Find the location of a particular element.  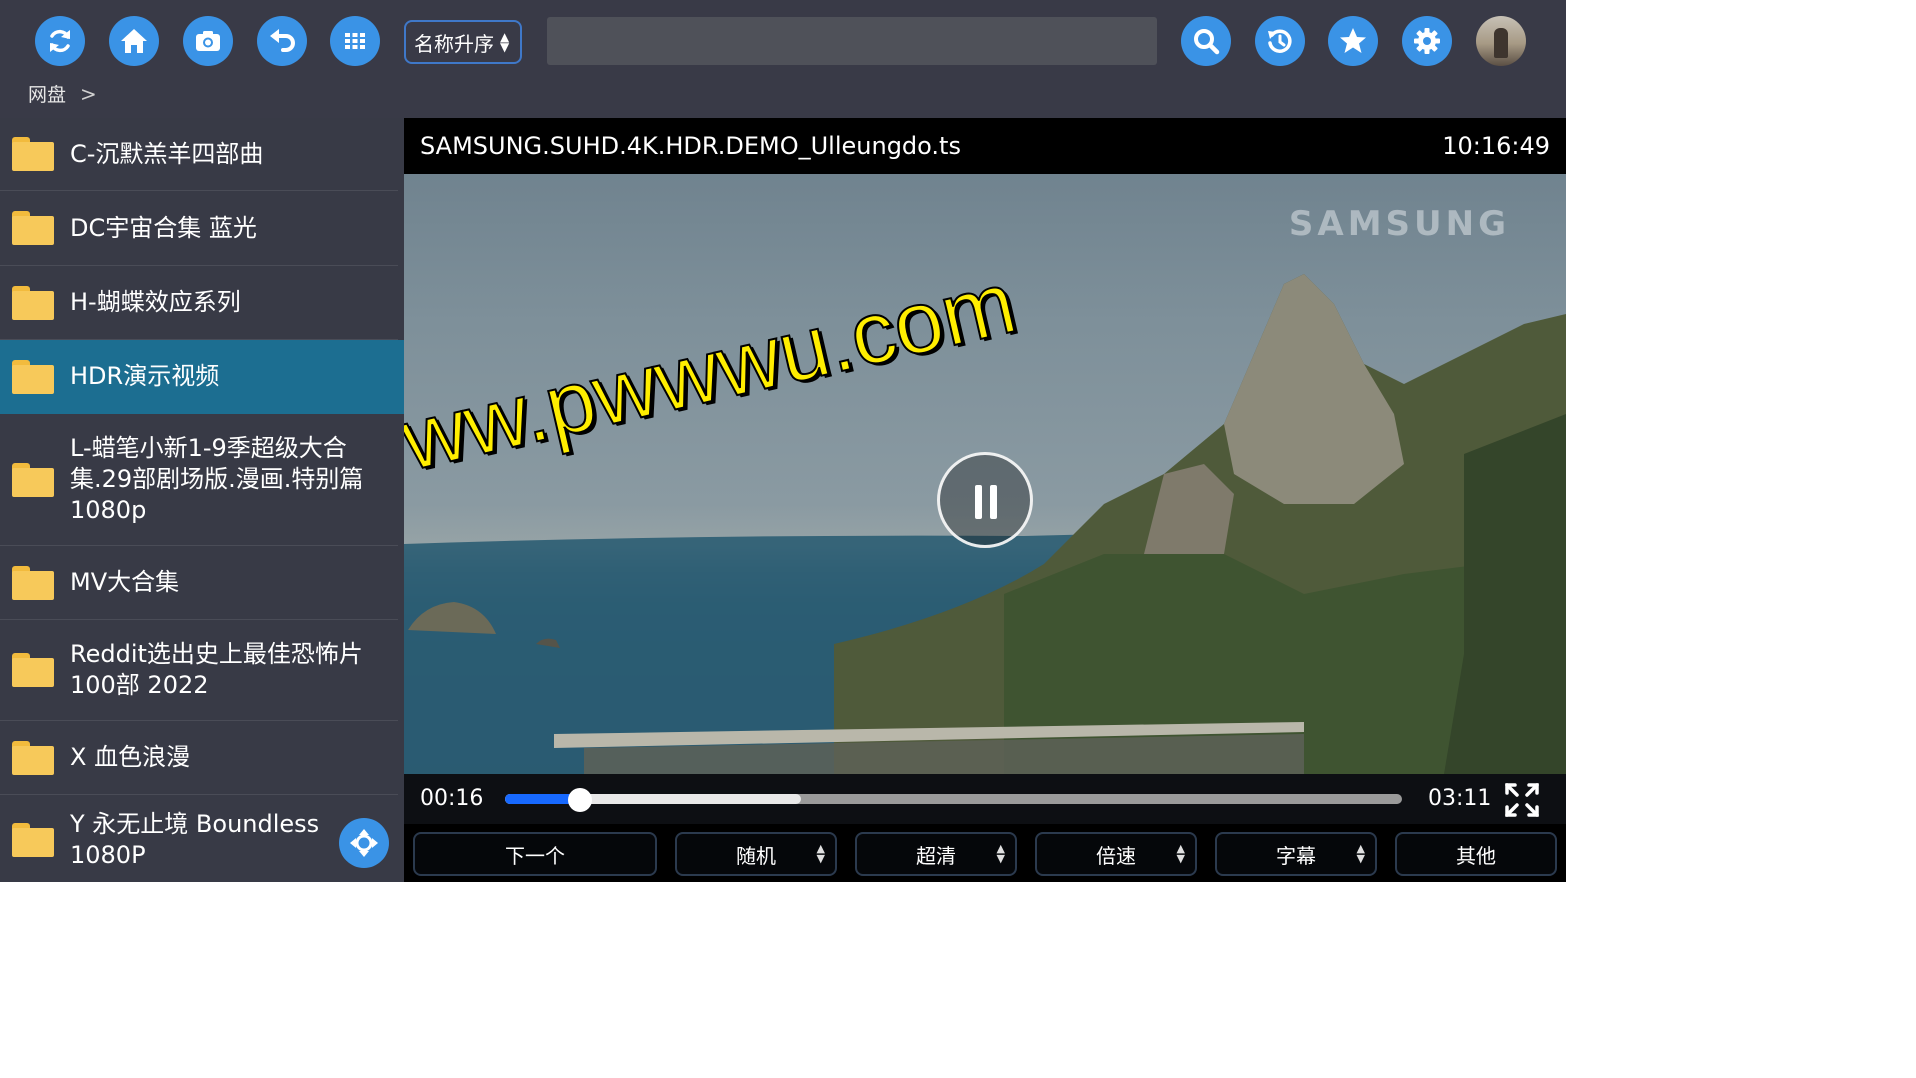

subtitle-select: 字幕 ▲ ▼ is located at coordinates (1296, 854).